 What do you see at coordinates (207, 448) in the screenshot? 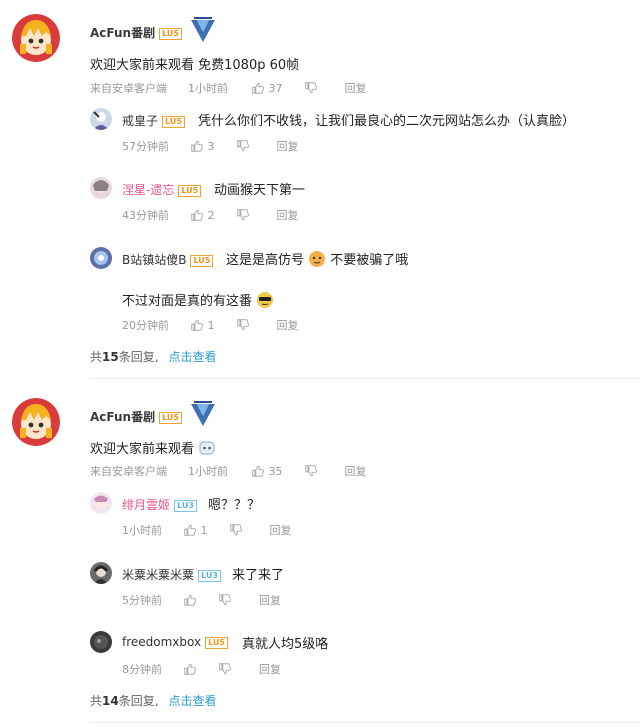
I see `robot-emoji-icon` at bounding box center [207, 448].